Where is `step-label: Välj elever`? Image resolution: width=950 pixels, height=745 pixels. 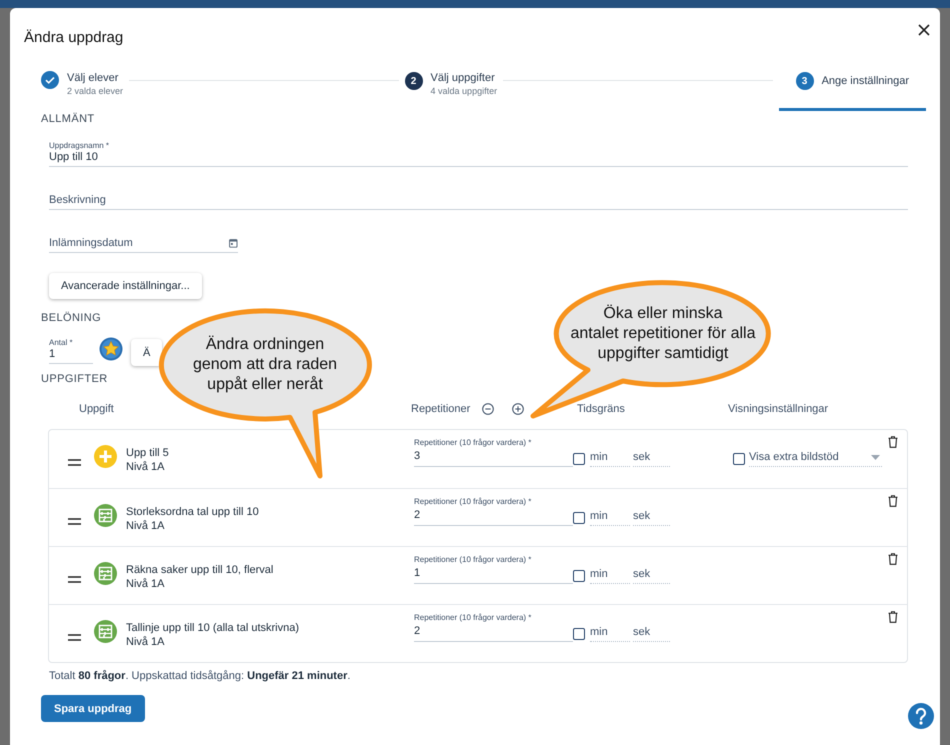 step-label: Välj elever is located at coordinates (93, 78).